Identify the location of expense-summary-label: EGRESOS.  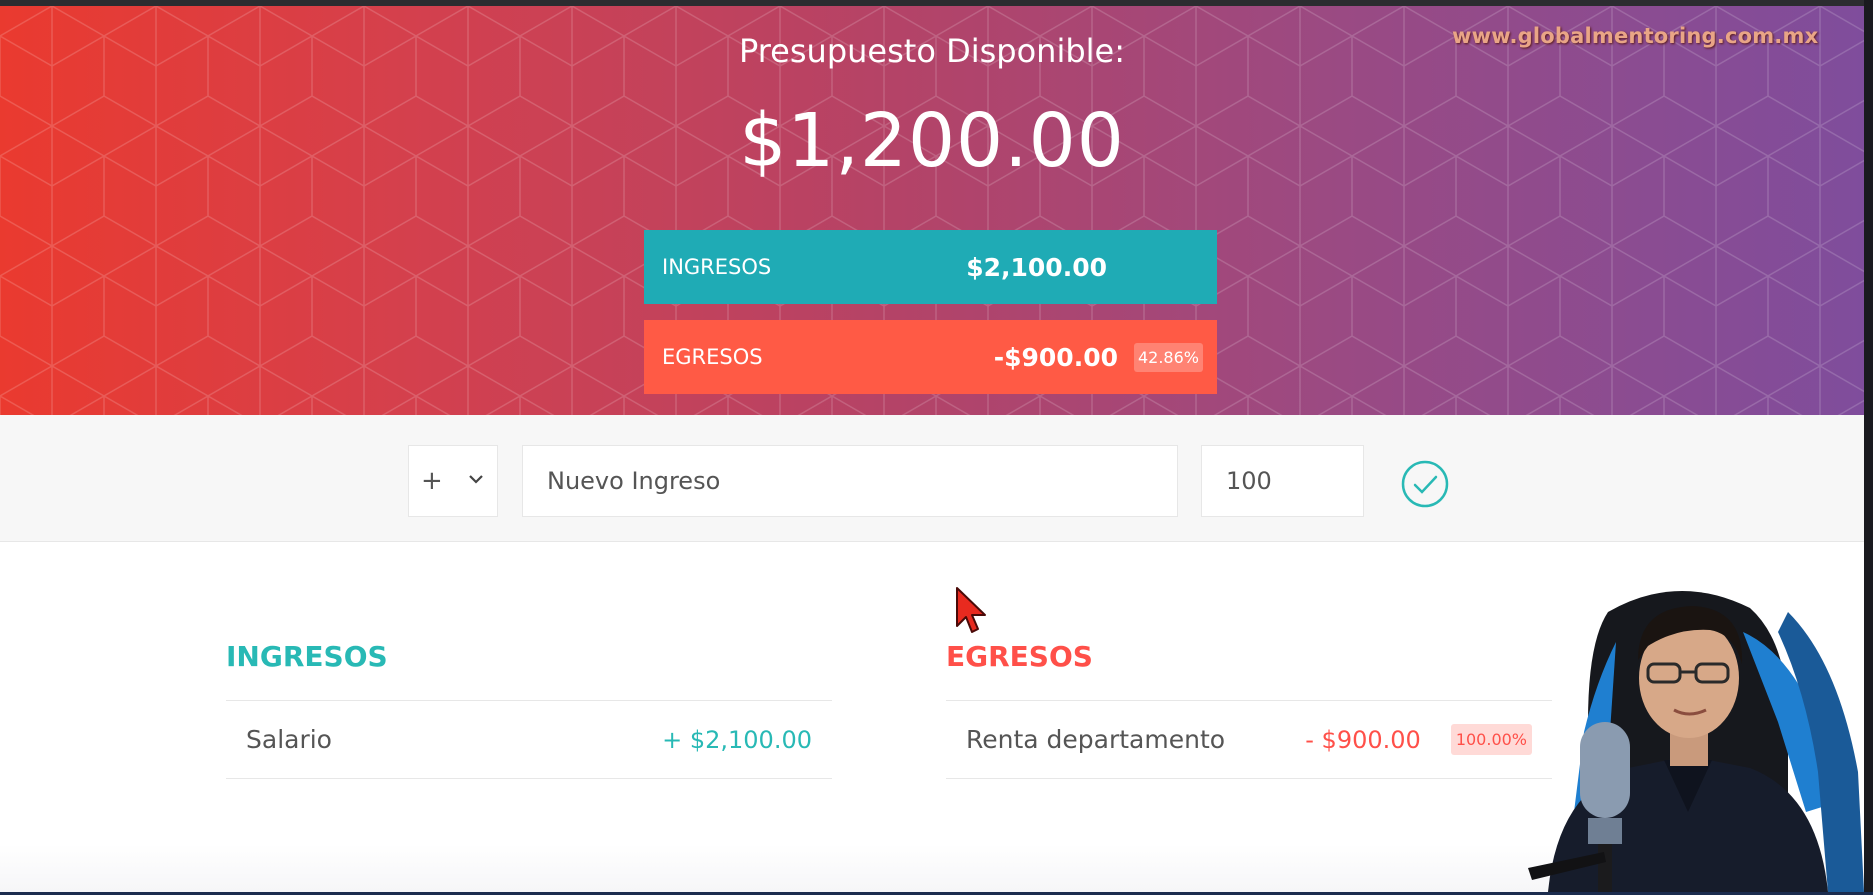
(712, 357).